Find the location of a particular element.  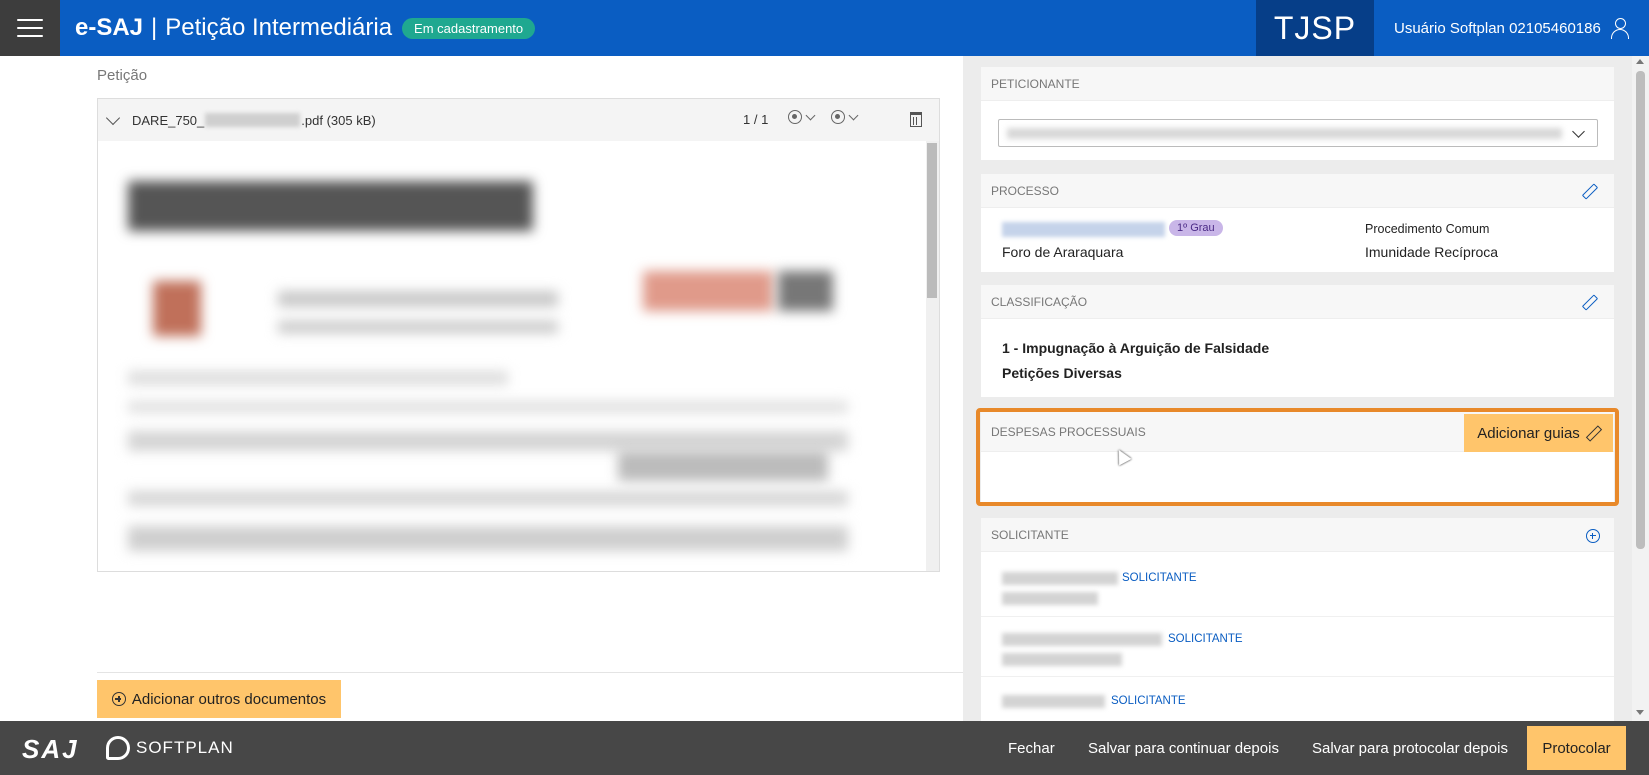

document-name: DARE_750_ .pdf (305 kB) is located at coordinates (254, 120).